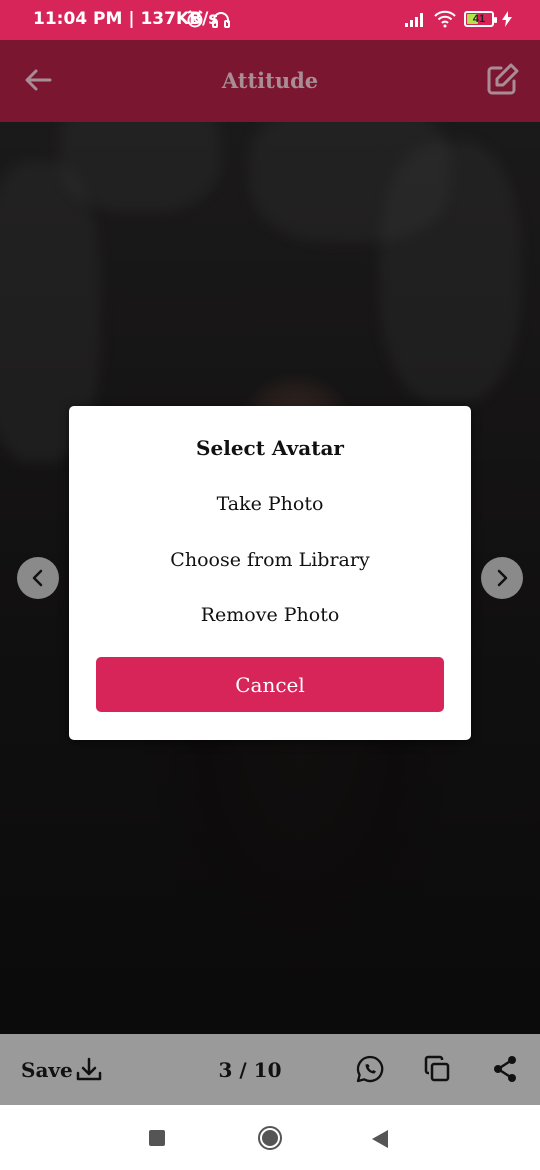 The image size is (540, 1170). What do you see at coordinates (270, 560) in the screenshot?
I see `choose-from-library-option: Choose from Library` at bounding box center [270, 560].